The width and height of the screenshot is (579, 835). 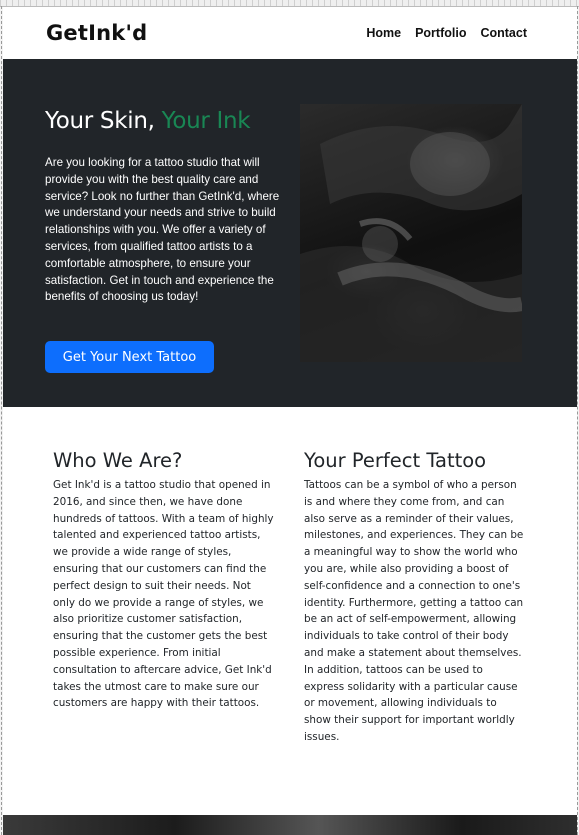 I want to click on tattoo-artist-photo, so click(x=411, y=233).